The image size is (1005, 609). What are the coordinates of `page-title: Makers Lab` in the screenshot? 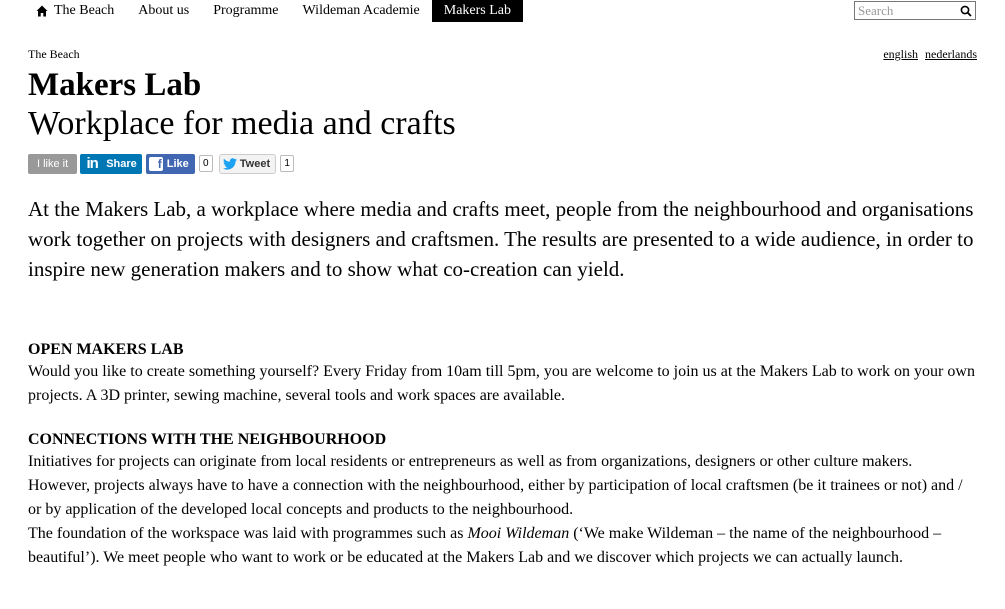 It's located at (115, 85).